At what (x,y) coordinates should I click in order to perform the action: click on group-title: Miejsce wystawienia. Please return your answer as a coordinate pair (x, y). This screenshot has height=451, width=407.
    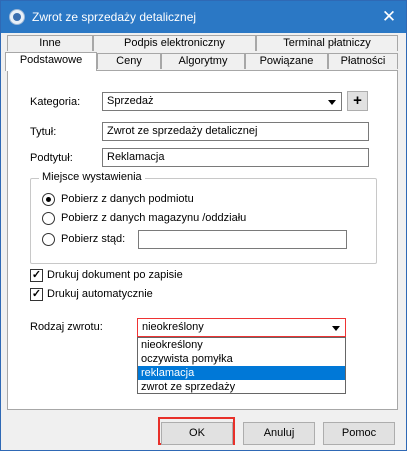
    Looking at the image, I should click on (92, 177).